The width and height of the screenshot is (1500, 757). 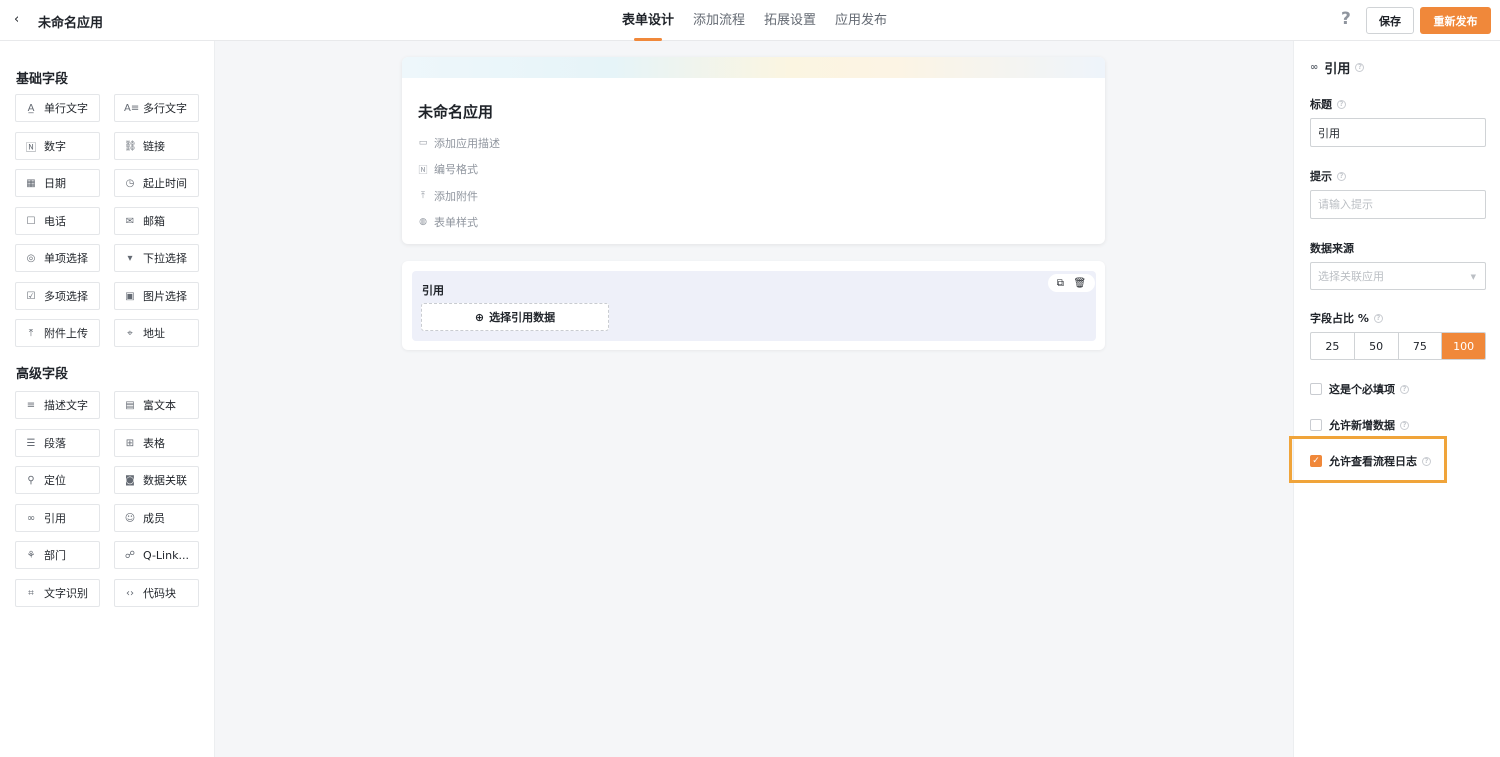 I want to click on field-rich-text: ▤ 富文本, so click(x=156, y=405).